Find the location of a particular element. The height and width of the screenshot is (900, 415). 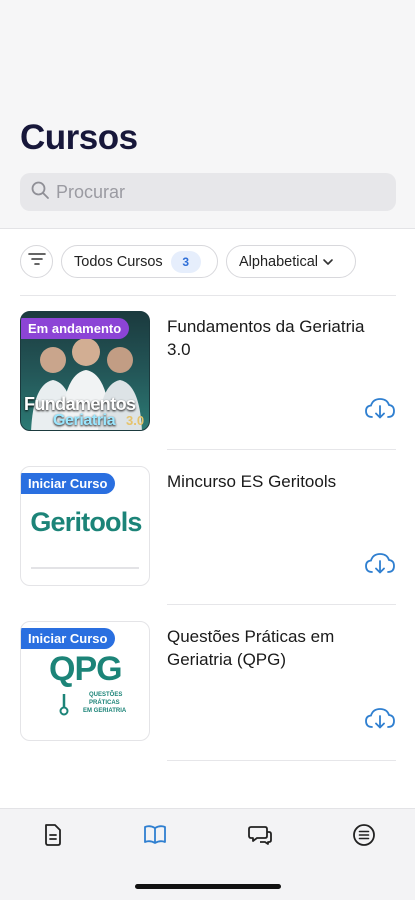

status-badge: Em andamento is located at coordinates (75, 328).